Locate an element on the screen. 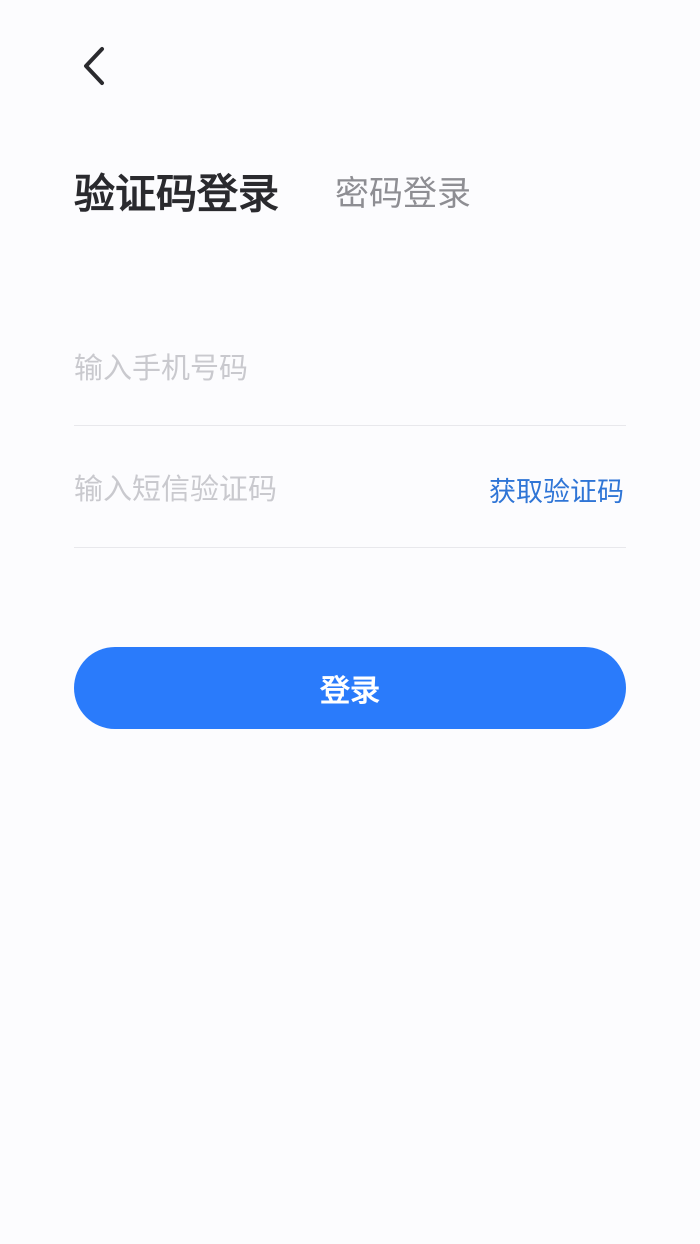 This screenshot has height=1244, width=700. sms-code-input is located at coordinates (281, 489).